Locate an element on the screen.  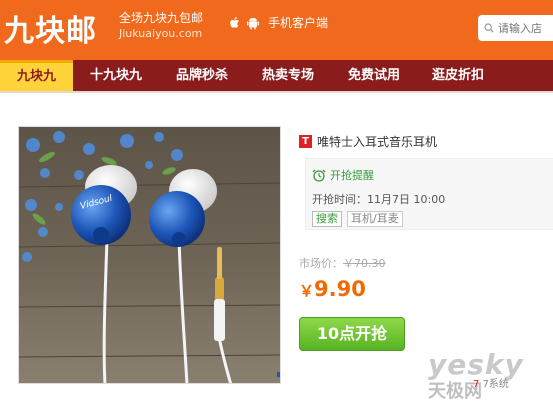
footer-fragment-text: 7系统 is located at coordinates (495, 384).